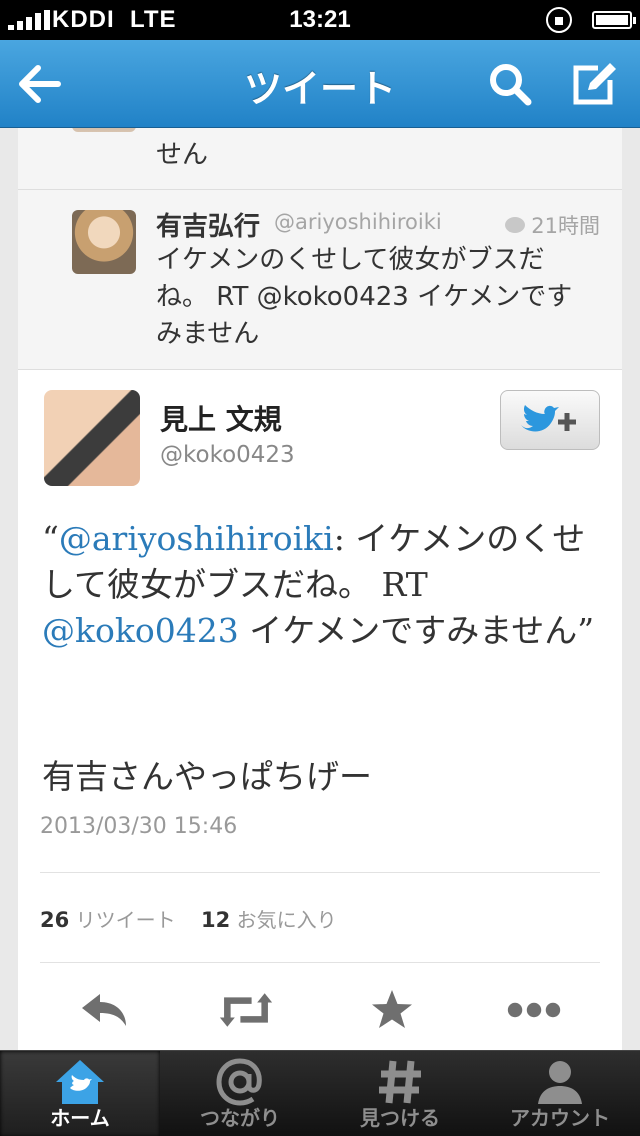  Describe the element at coordinates (227, 455) in the screenshot. I see `author-handle: @koko0423` at that location.